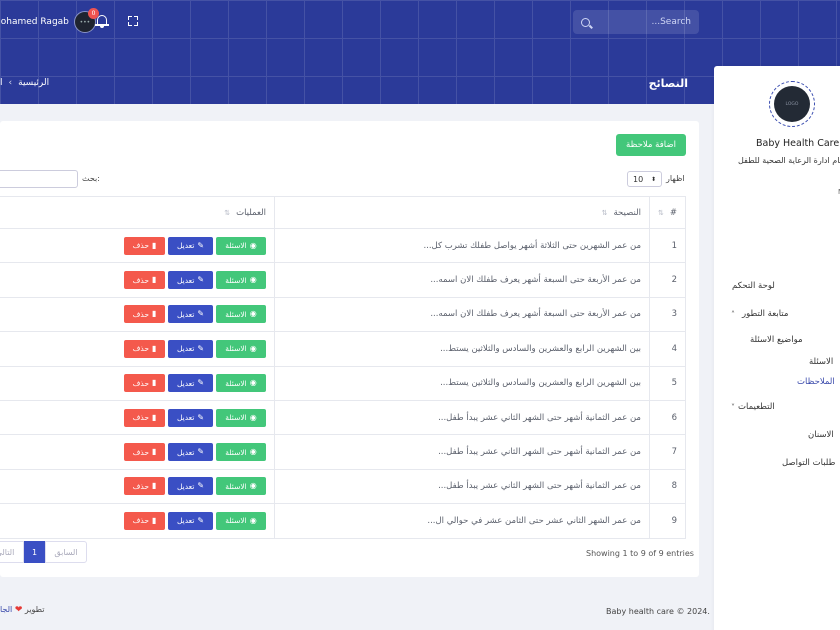  Describe the element at coordinates (658, 611) in the screenshot. I see `footer-copyright: Baby health care © 2024.` at that location.